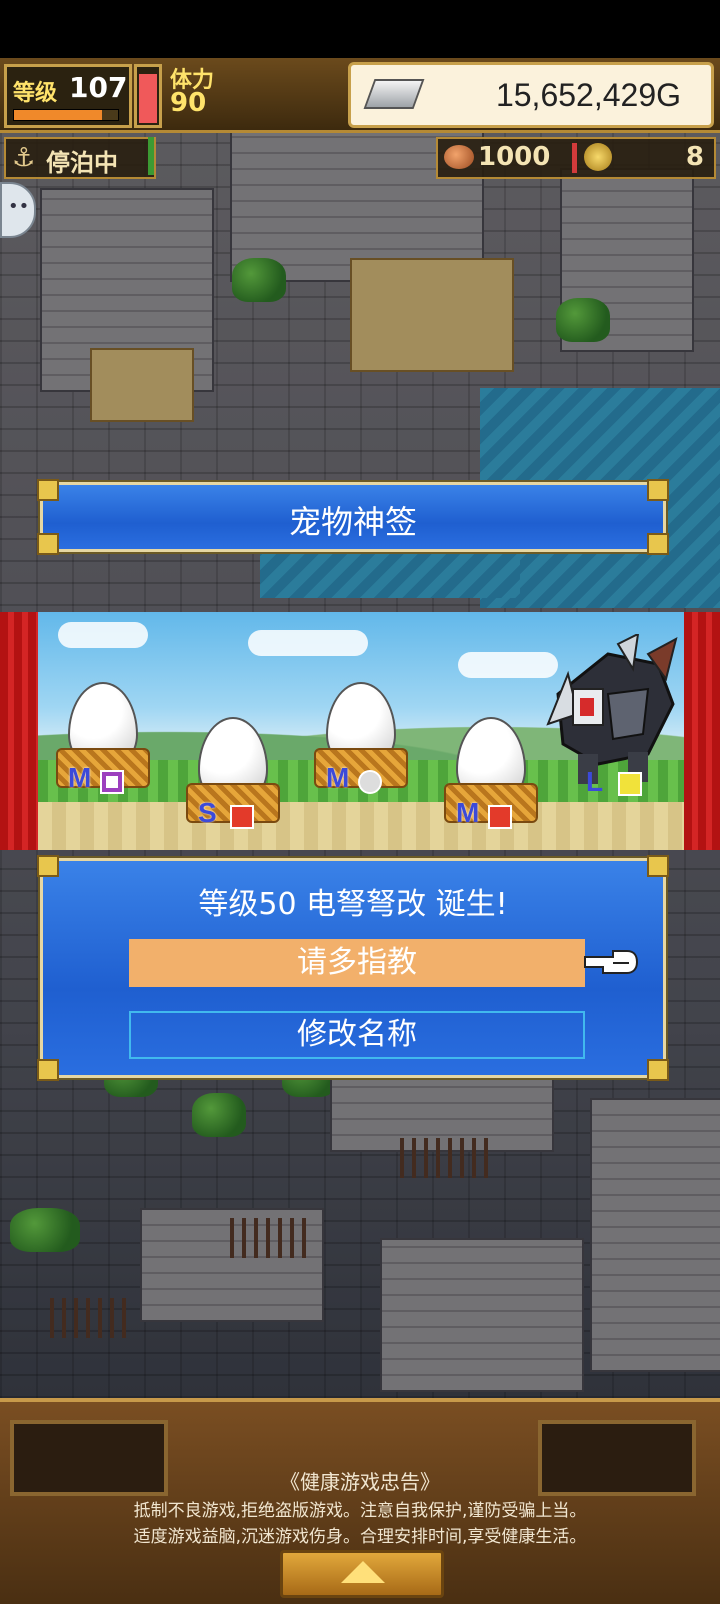 Image resolution: width=720 pixels, height=1604 pixels. I want to click on level-value: 107, so click(98, 87).